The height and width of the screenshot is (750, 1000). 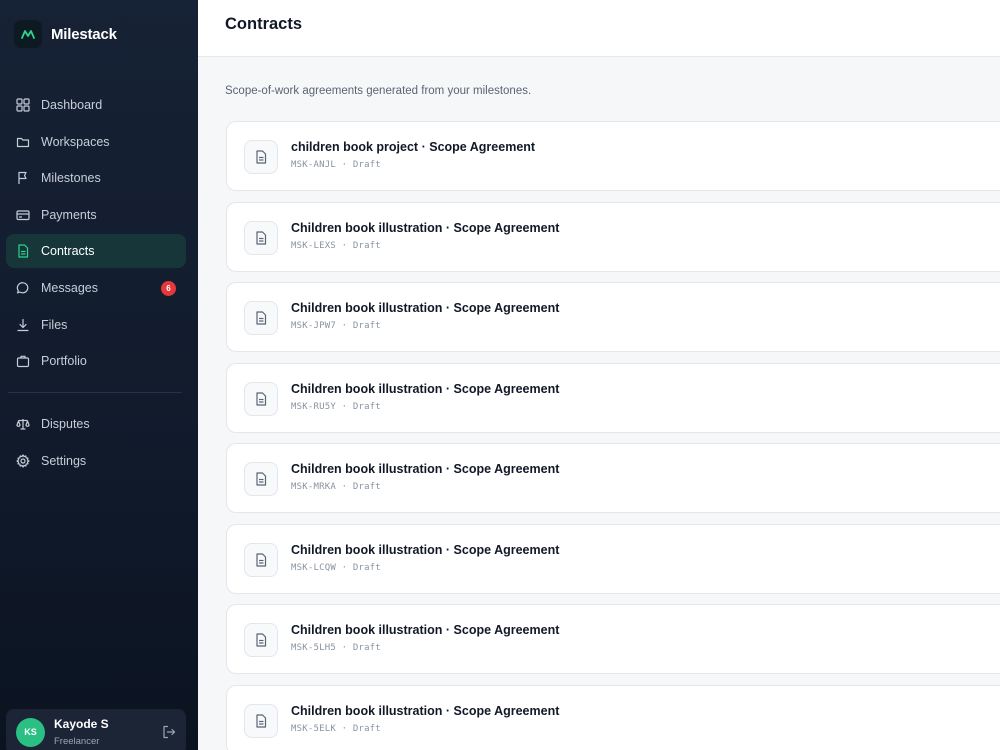 What do you see at coordinates (313, 245) in the screenshot?
I see `contract-id: MSK-LEXS` at bounding box center [313, 245].